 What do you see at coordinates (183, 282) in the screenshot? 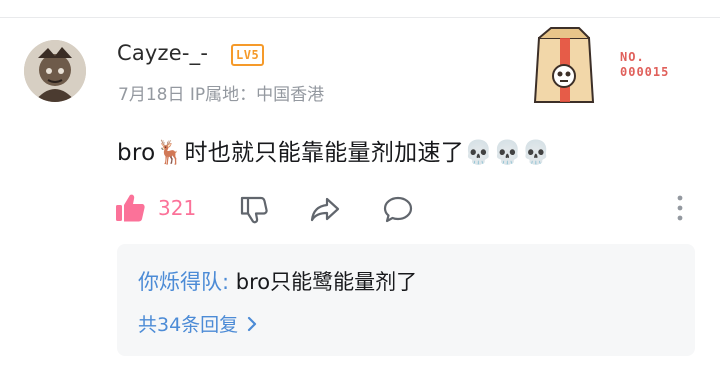
I see `reply-author: 你烁得队:` at bounding box center [183, 282].